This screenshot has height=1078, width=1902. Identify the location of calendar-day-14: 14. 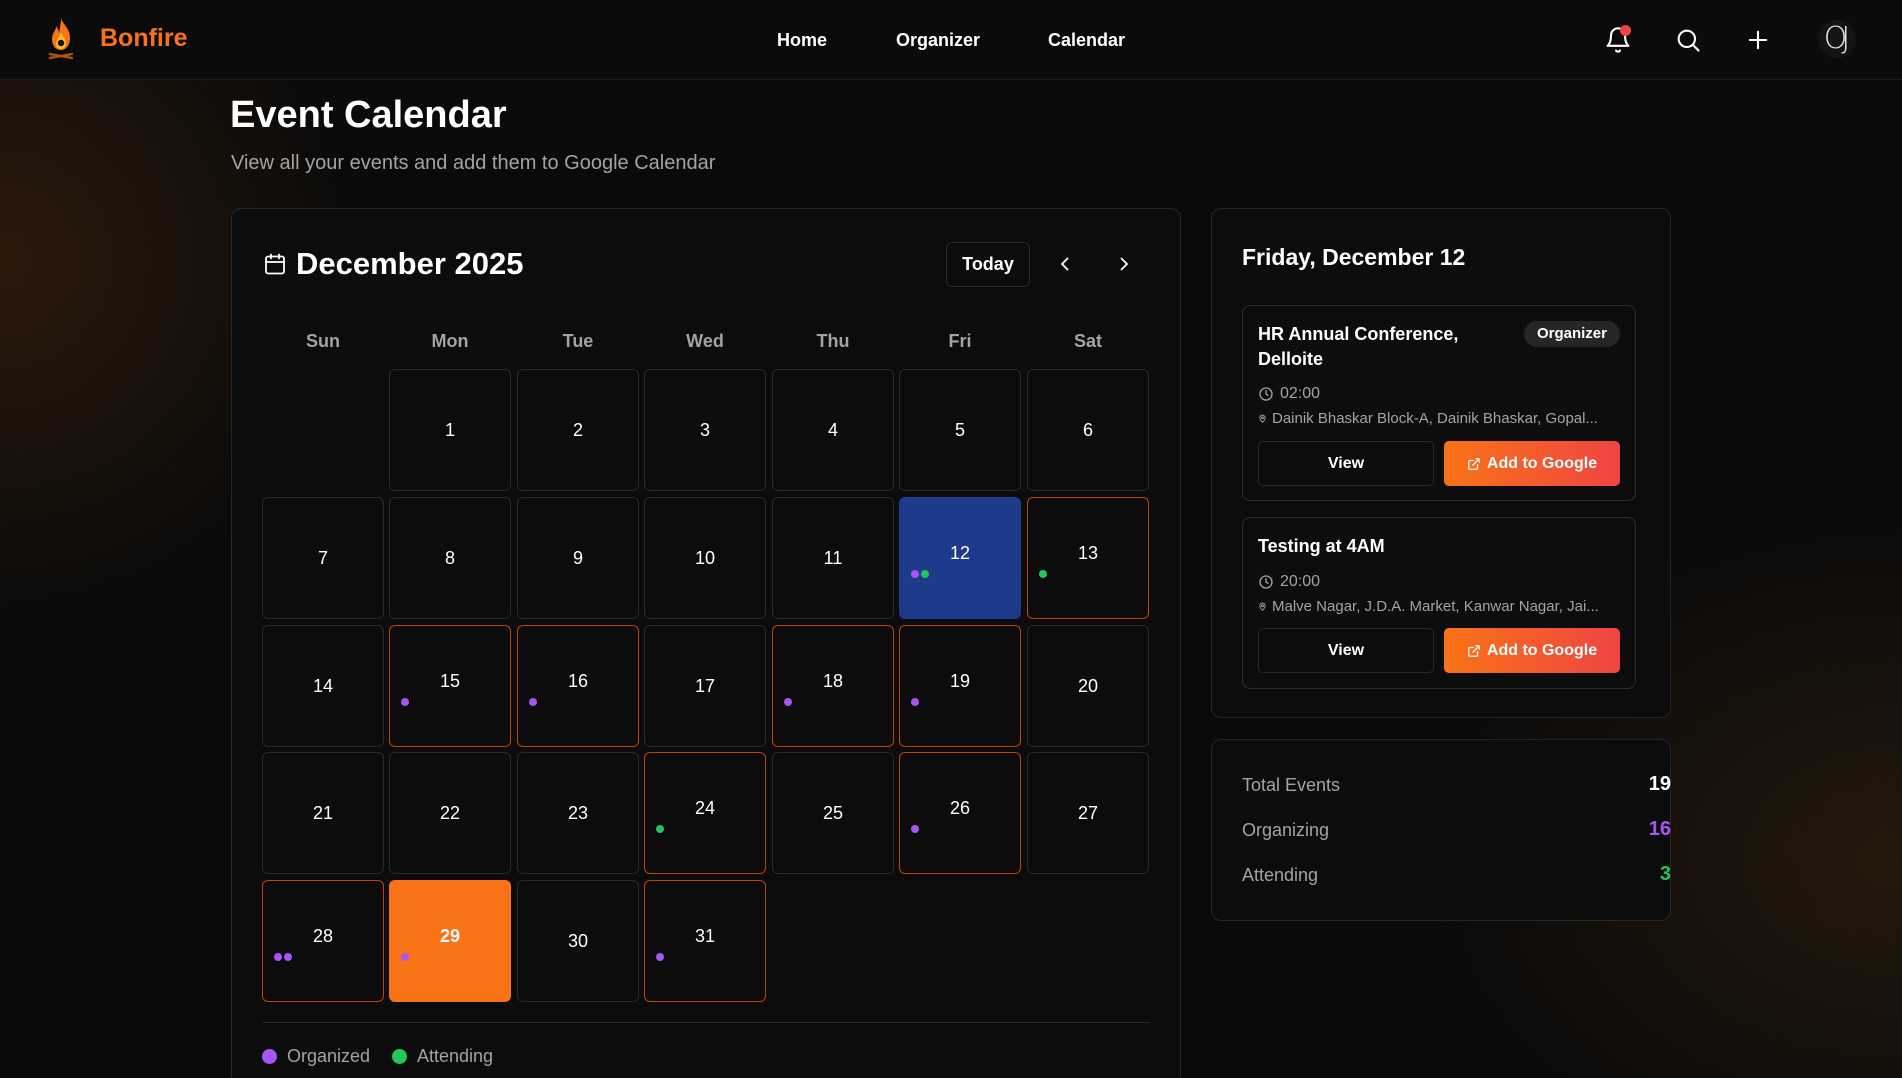
(323, 686).